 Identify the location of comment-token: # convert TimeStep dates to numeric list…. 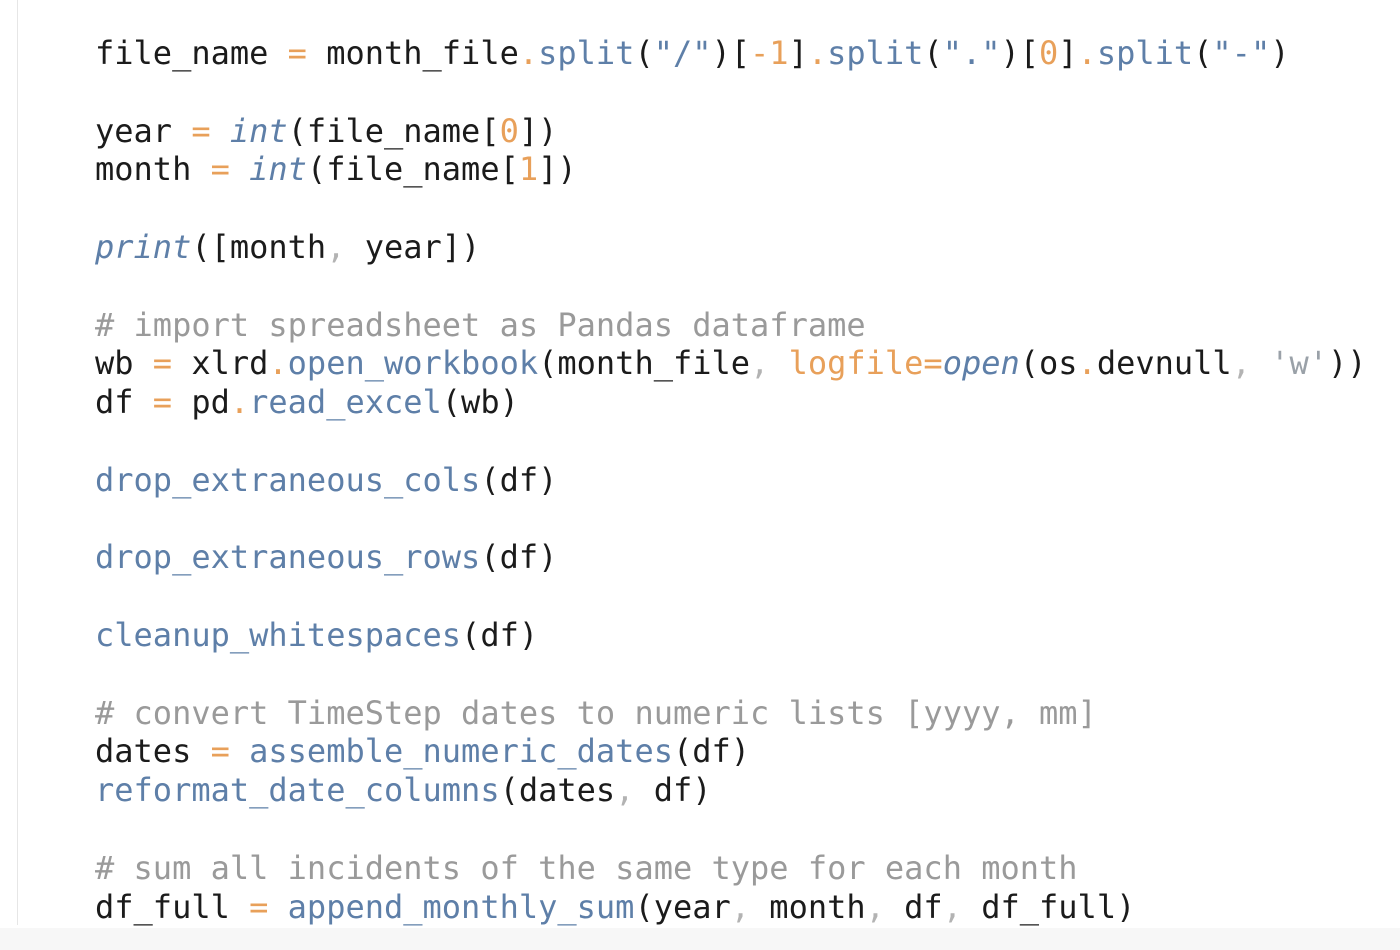
(596, 712).